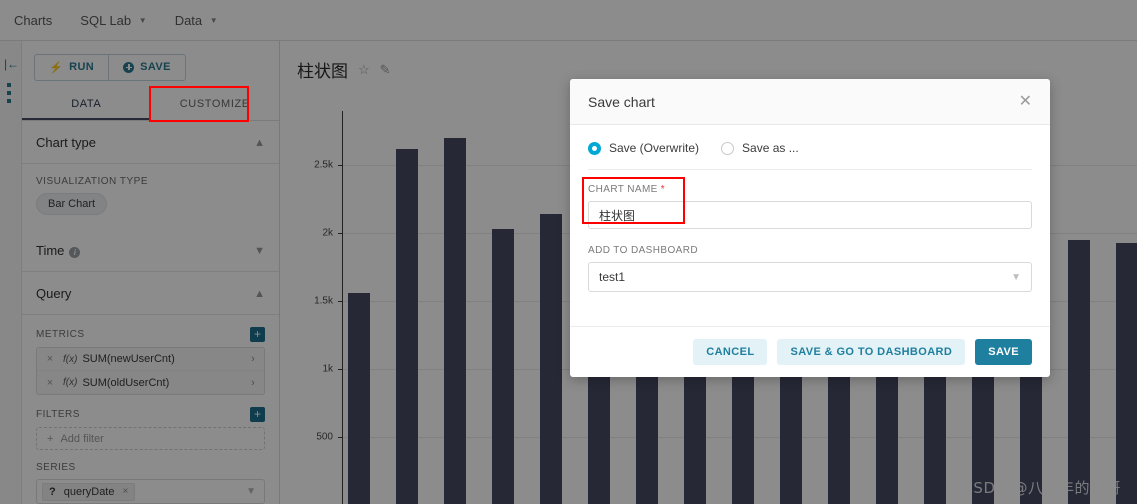 The image size is (1137, 504). I want to click on chevron-down-icon: ▼, so click(1016, 277).